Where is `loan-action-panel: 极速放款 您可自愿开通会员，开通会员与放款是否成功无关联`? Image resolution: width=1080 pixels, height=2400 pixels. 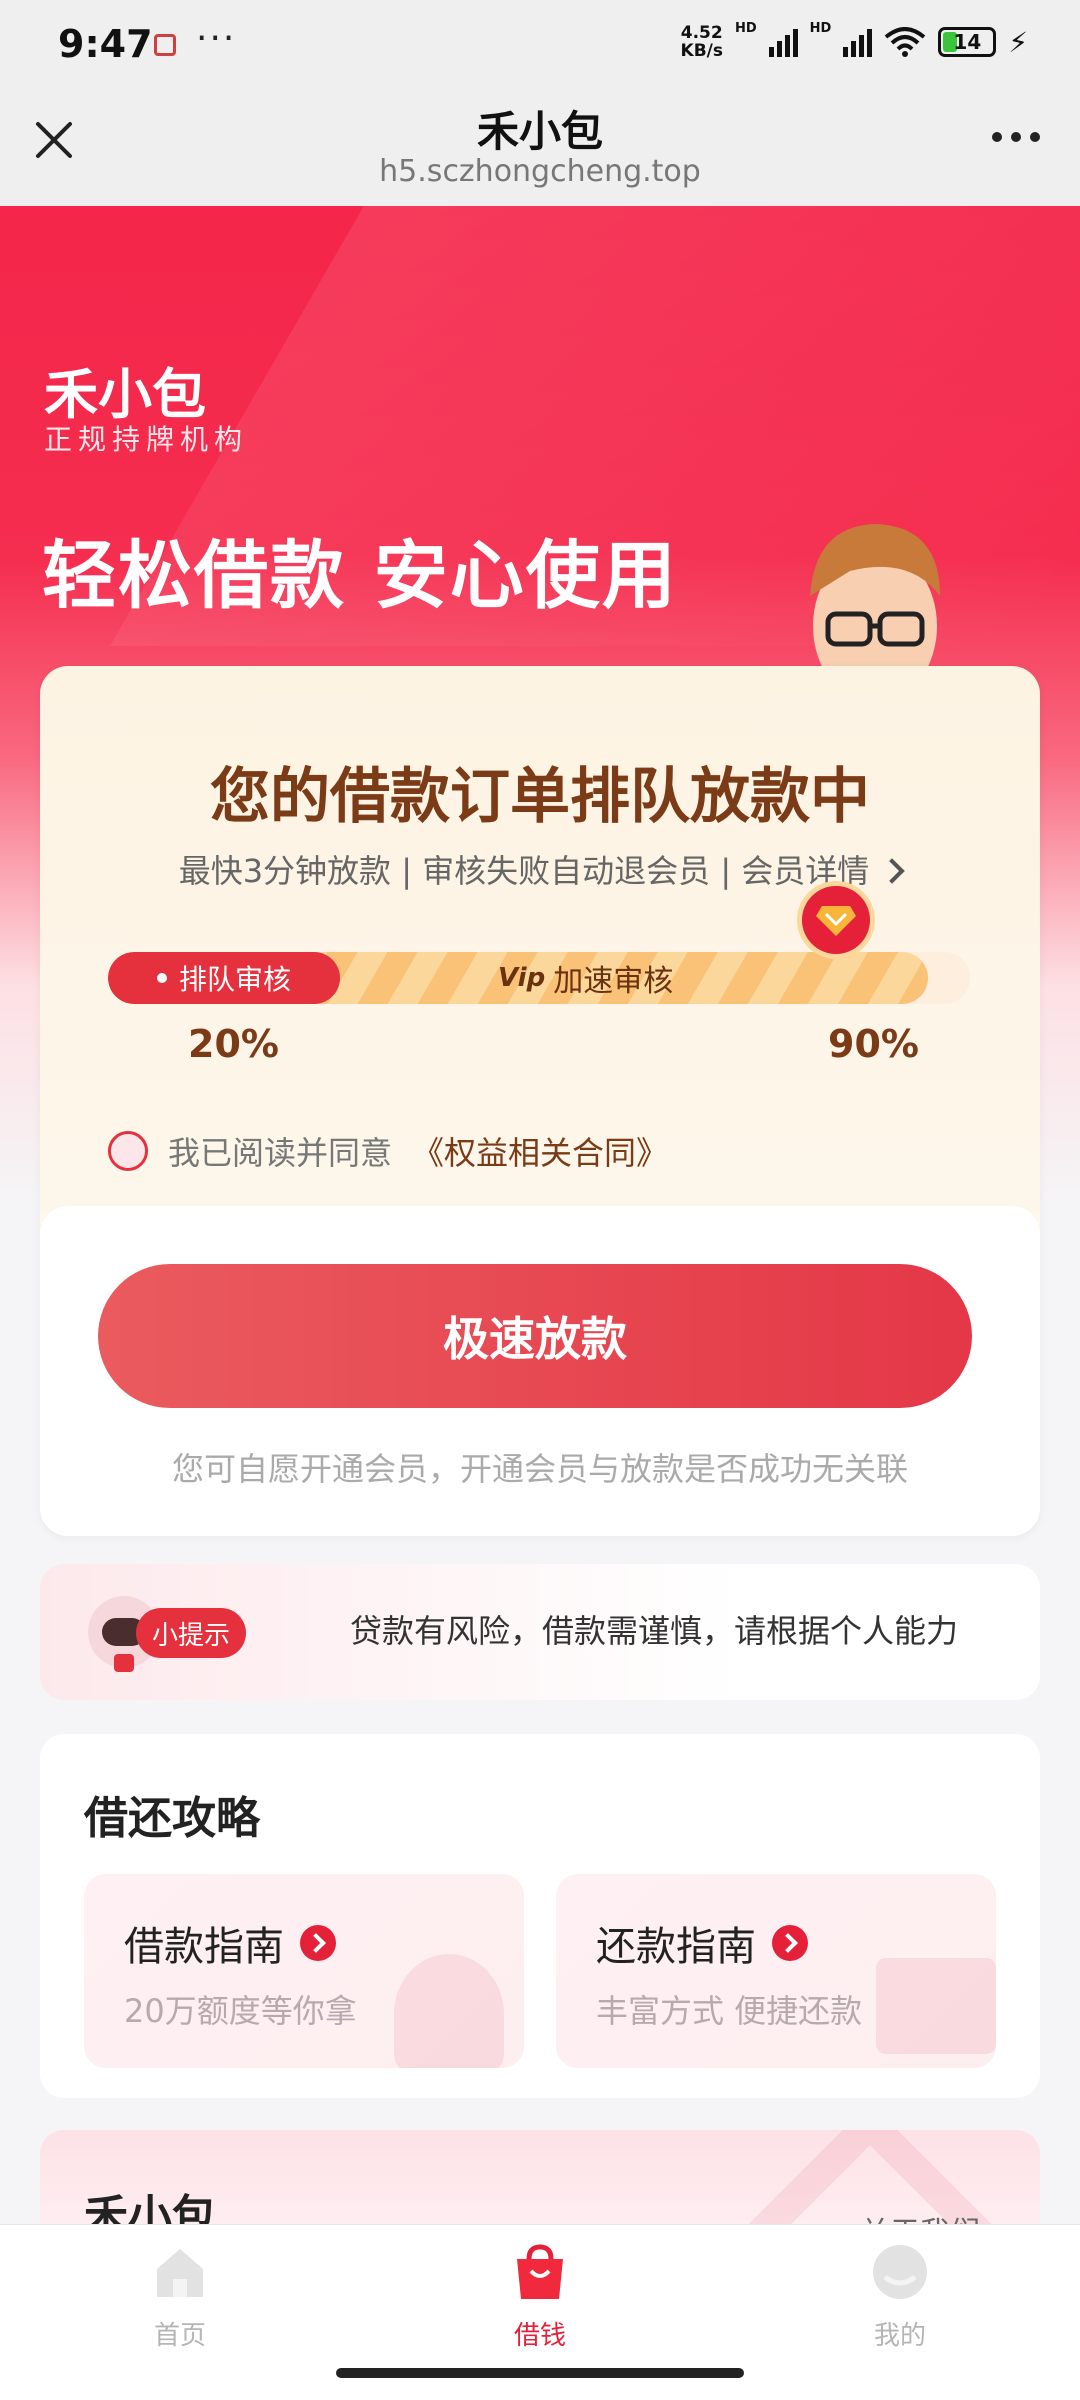
loan-action-panel: 极速放款 您可自愿开通会员，开通会员与放款是否成功无关联 is located at coordinates (540, 1371).